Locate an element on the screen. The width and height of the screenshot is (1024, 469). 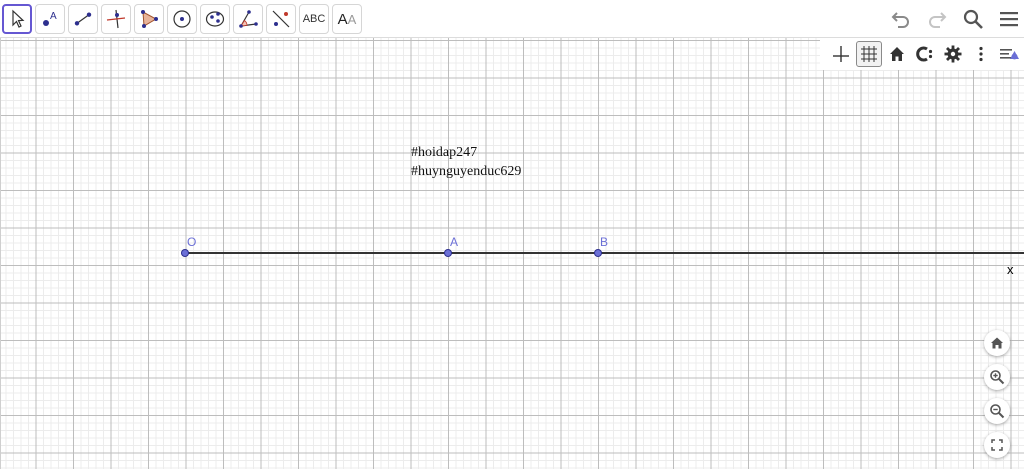
circle-center-point-tool-icon is located at coordinates (182, 19).